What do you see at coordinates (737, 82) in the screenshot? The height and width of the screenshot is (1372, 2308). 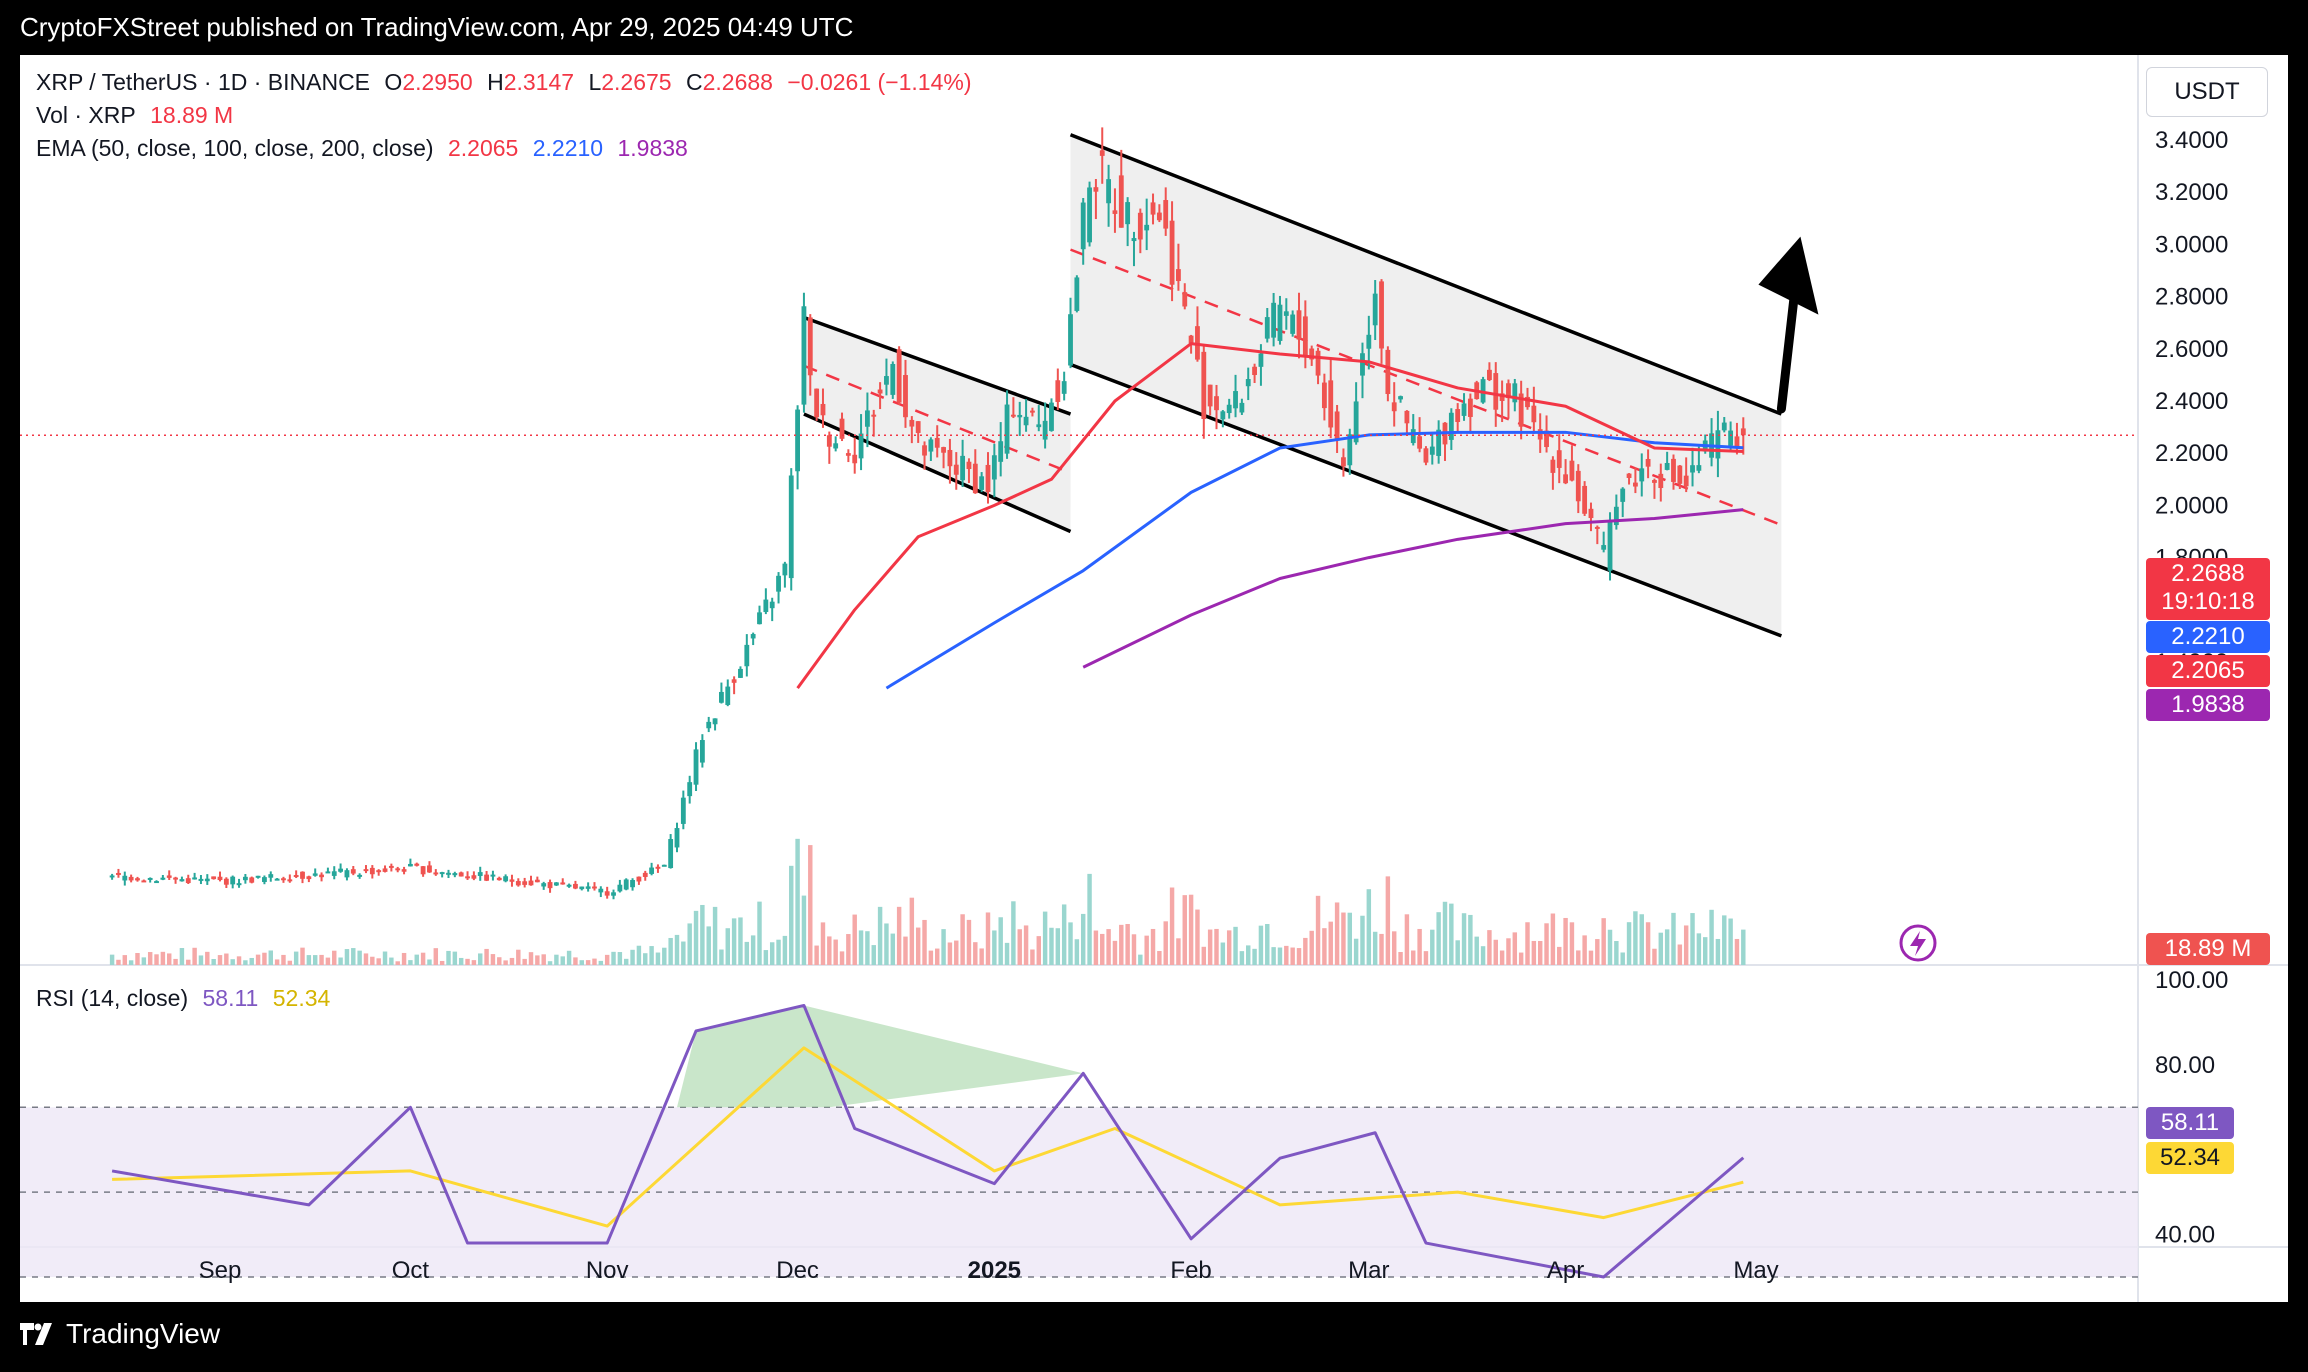 I see `close-value: 2.2688` at bounding box center [737, 82].